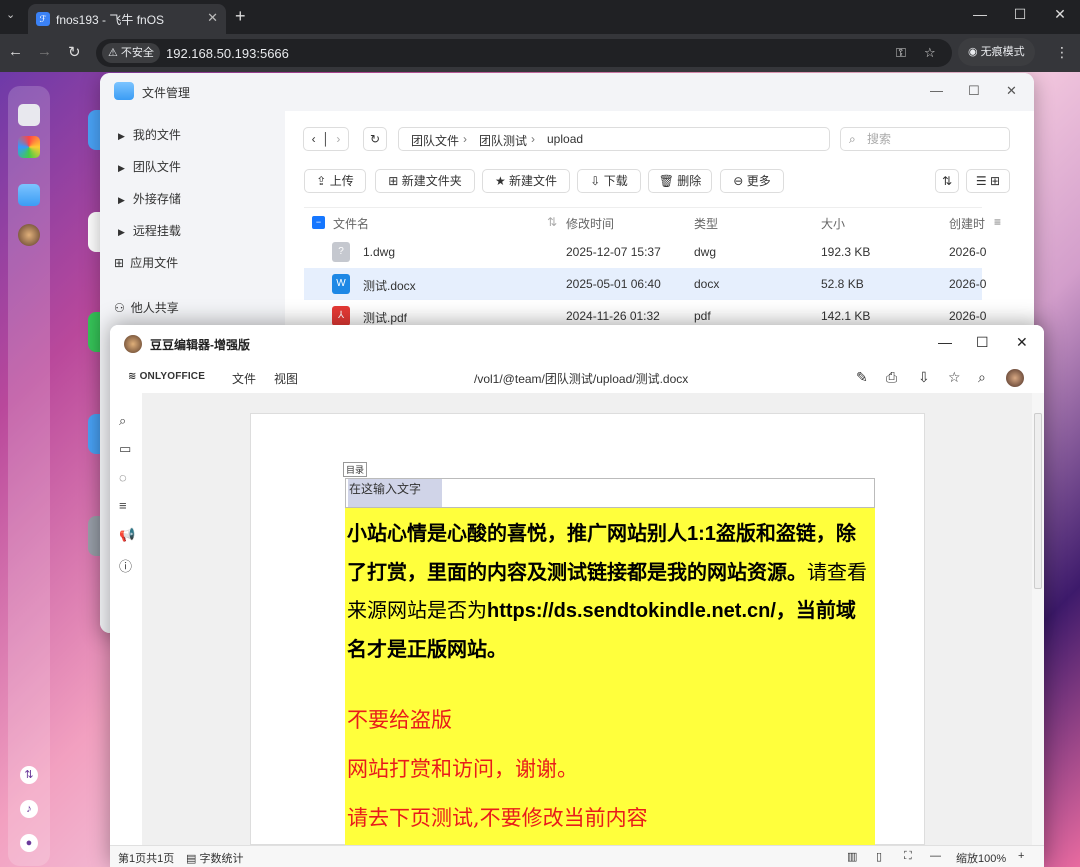  Describe the element at coordinates (901, 53) in the screenshot. I see `password-key-icon: ⚿` at that location.